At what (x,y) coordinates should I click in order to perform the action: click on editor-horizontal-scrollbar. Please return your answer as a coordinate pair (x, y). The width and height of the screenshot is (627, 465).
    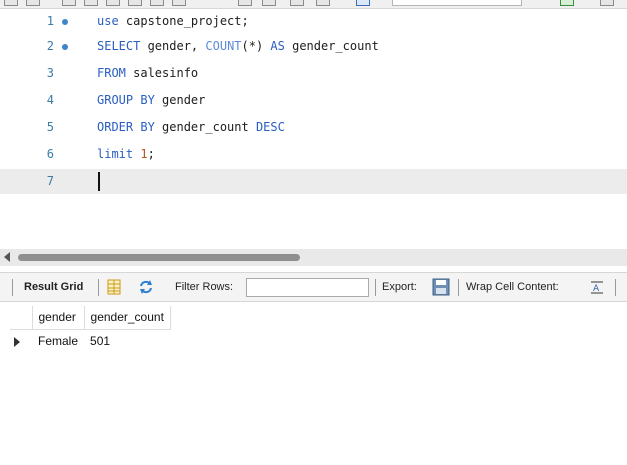
    Looking at the image, I should click on (313, 257).